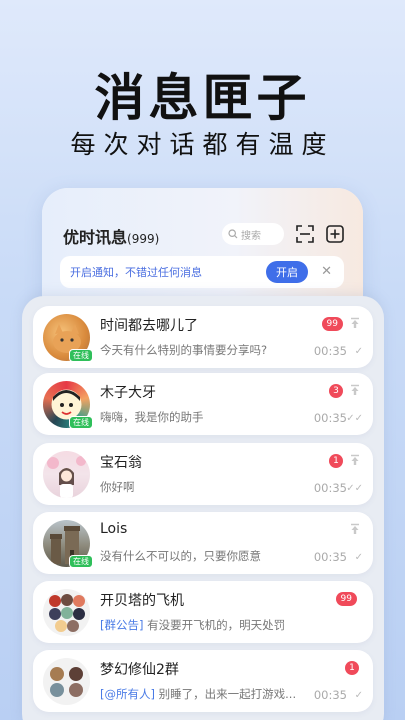  I want to click on conversation-name: 梦幻修仙2群, so click(139, 670).